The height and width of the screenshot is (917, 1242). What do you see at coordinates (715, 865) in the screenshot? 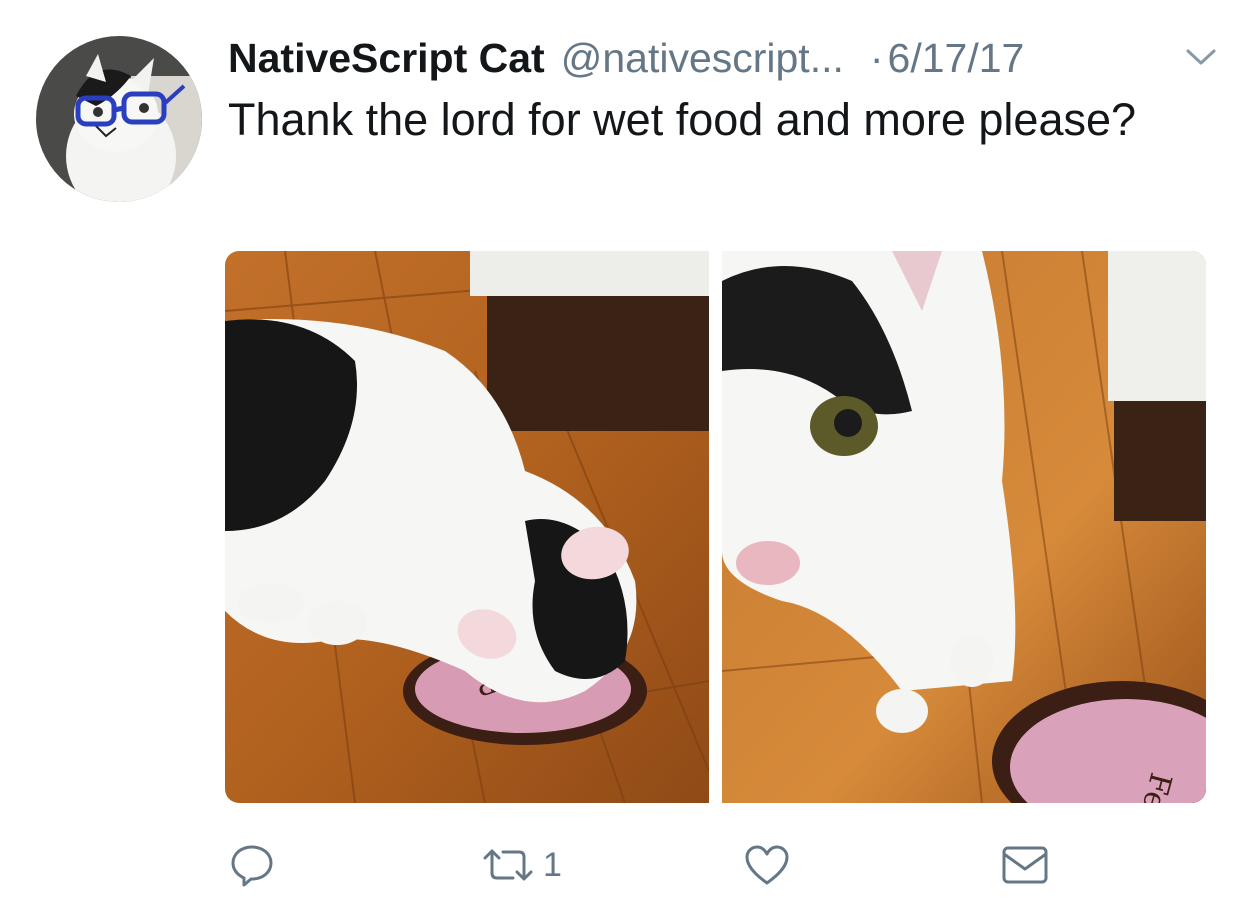
I see `tweet-actions: 1` at bounding box center [715, 865].